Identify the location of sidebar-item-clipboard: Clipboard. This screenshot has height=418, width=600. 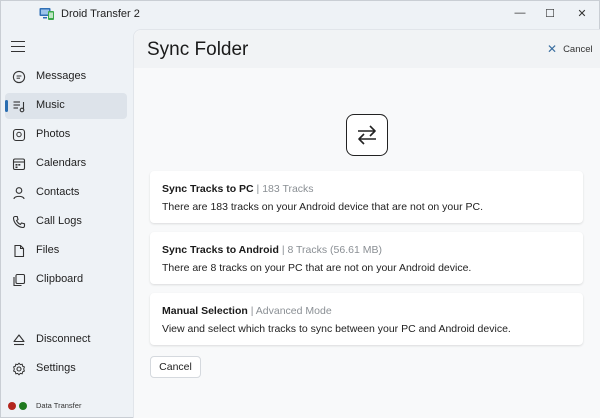
(66, 280).